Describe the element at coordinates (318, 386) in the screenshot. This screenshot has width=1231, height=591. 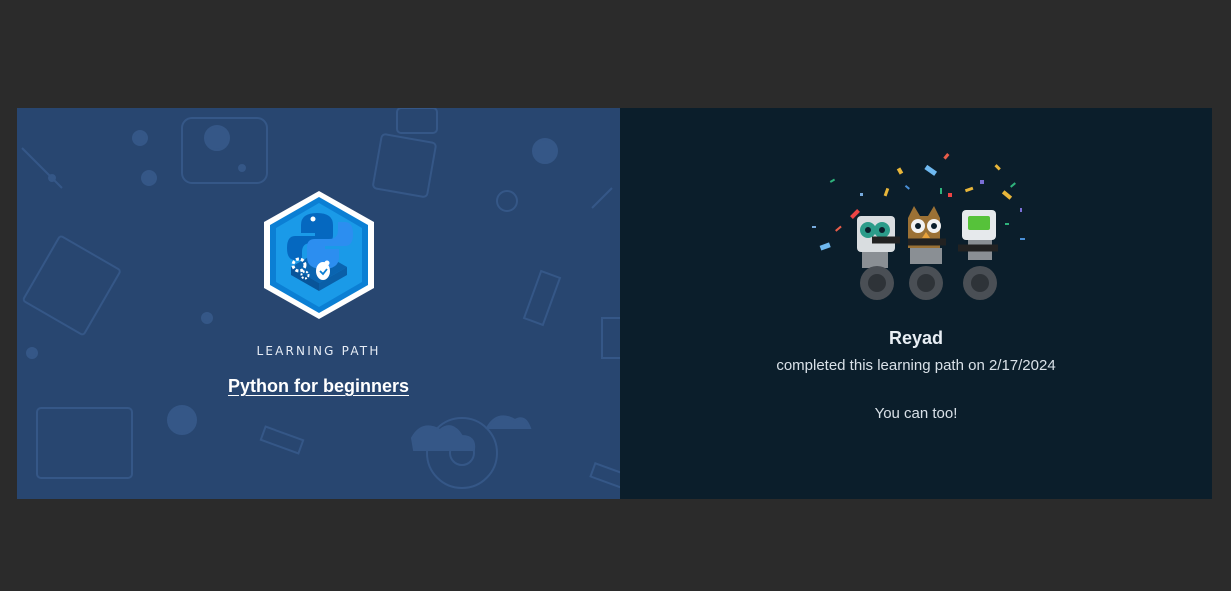
I see `learning-path-title-link: Python for beginners` at that location.